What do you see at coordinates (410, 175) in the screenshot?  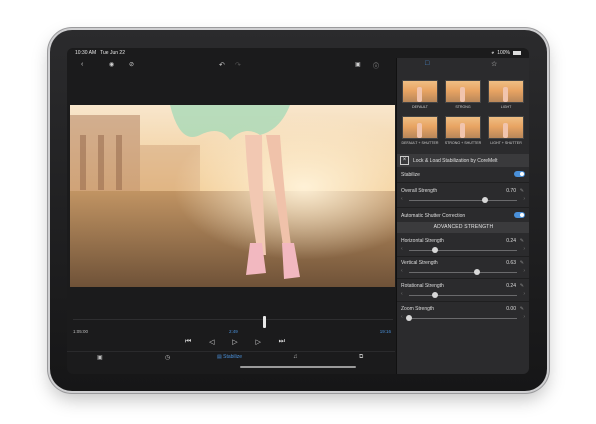 I see `stabilize-label: Stabilize` at bounding box center [410, 175].